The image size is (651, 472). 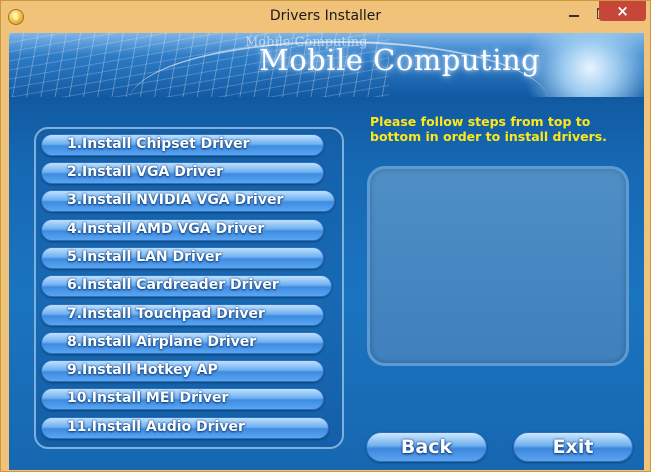 I want to click on button-label: 7.Install Touchpad Driver, so click(x=166, y=314).